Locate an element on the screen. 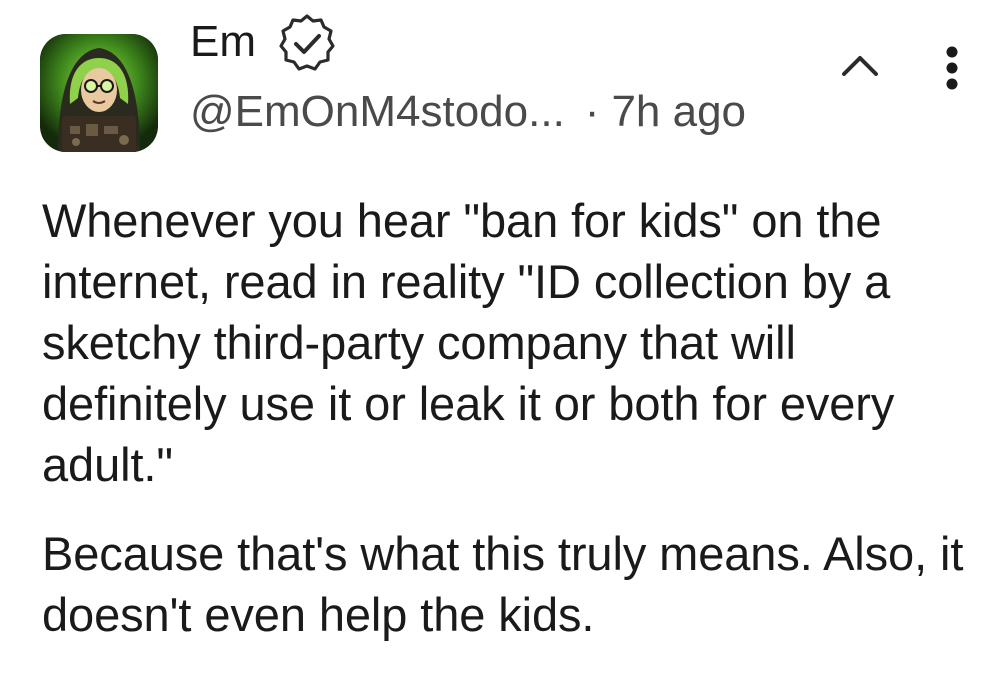 This screenshot has width=1008, height=678. author-meta-row: @EmOnM4stodo... · 7h ago is located at coordinates (468, 112).